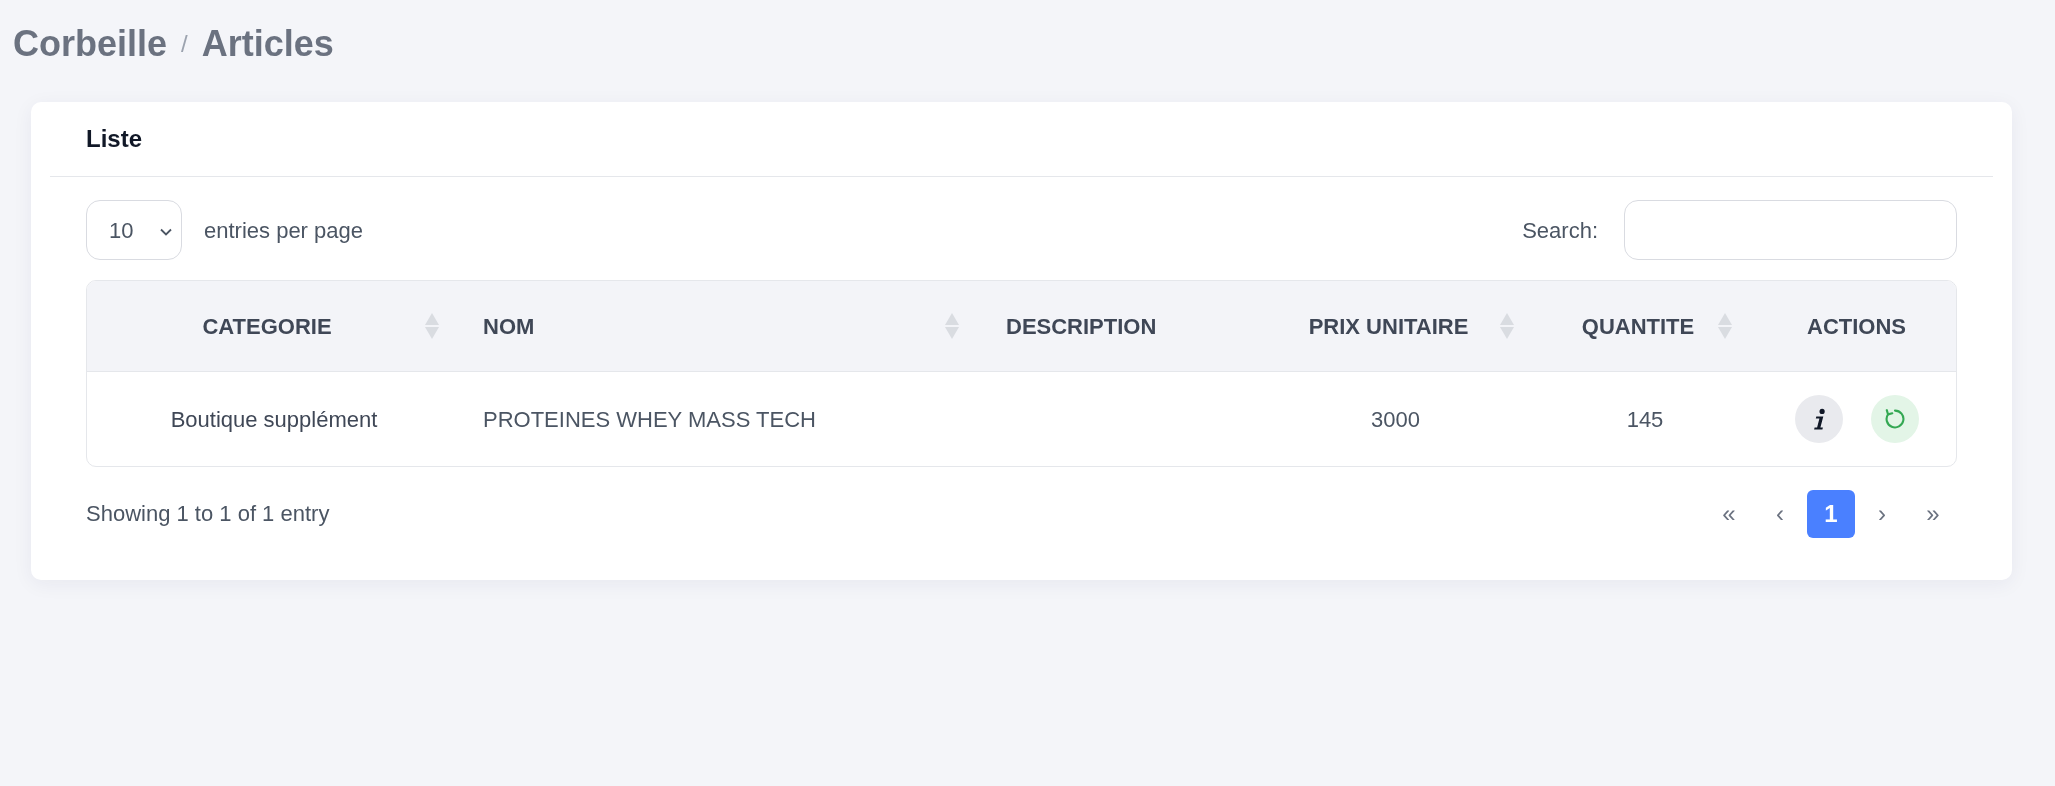  I want to click on table-cell-text: PROTEINES WHEY MASS TECH, so click(649, 419).